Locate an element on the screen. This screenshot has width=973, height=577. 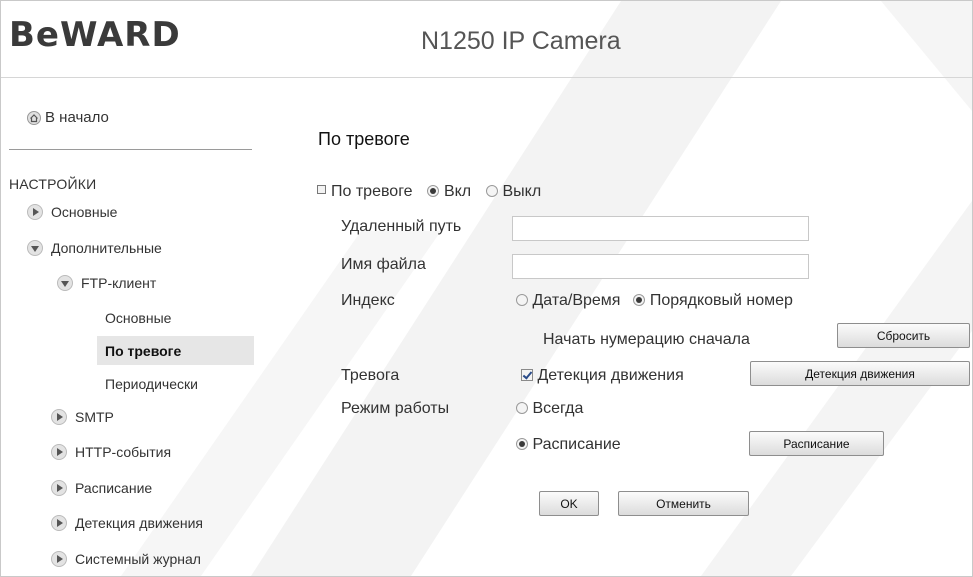
mode-always-label: Всегда is located at coordinates (558, 408).